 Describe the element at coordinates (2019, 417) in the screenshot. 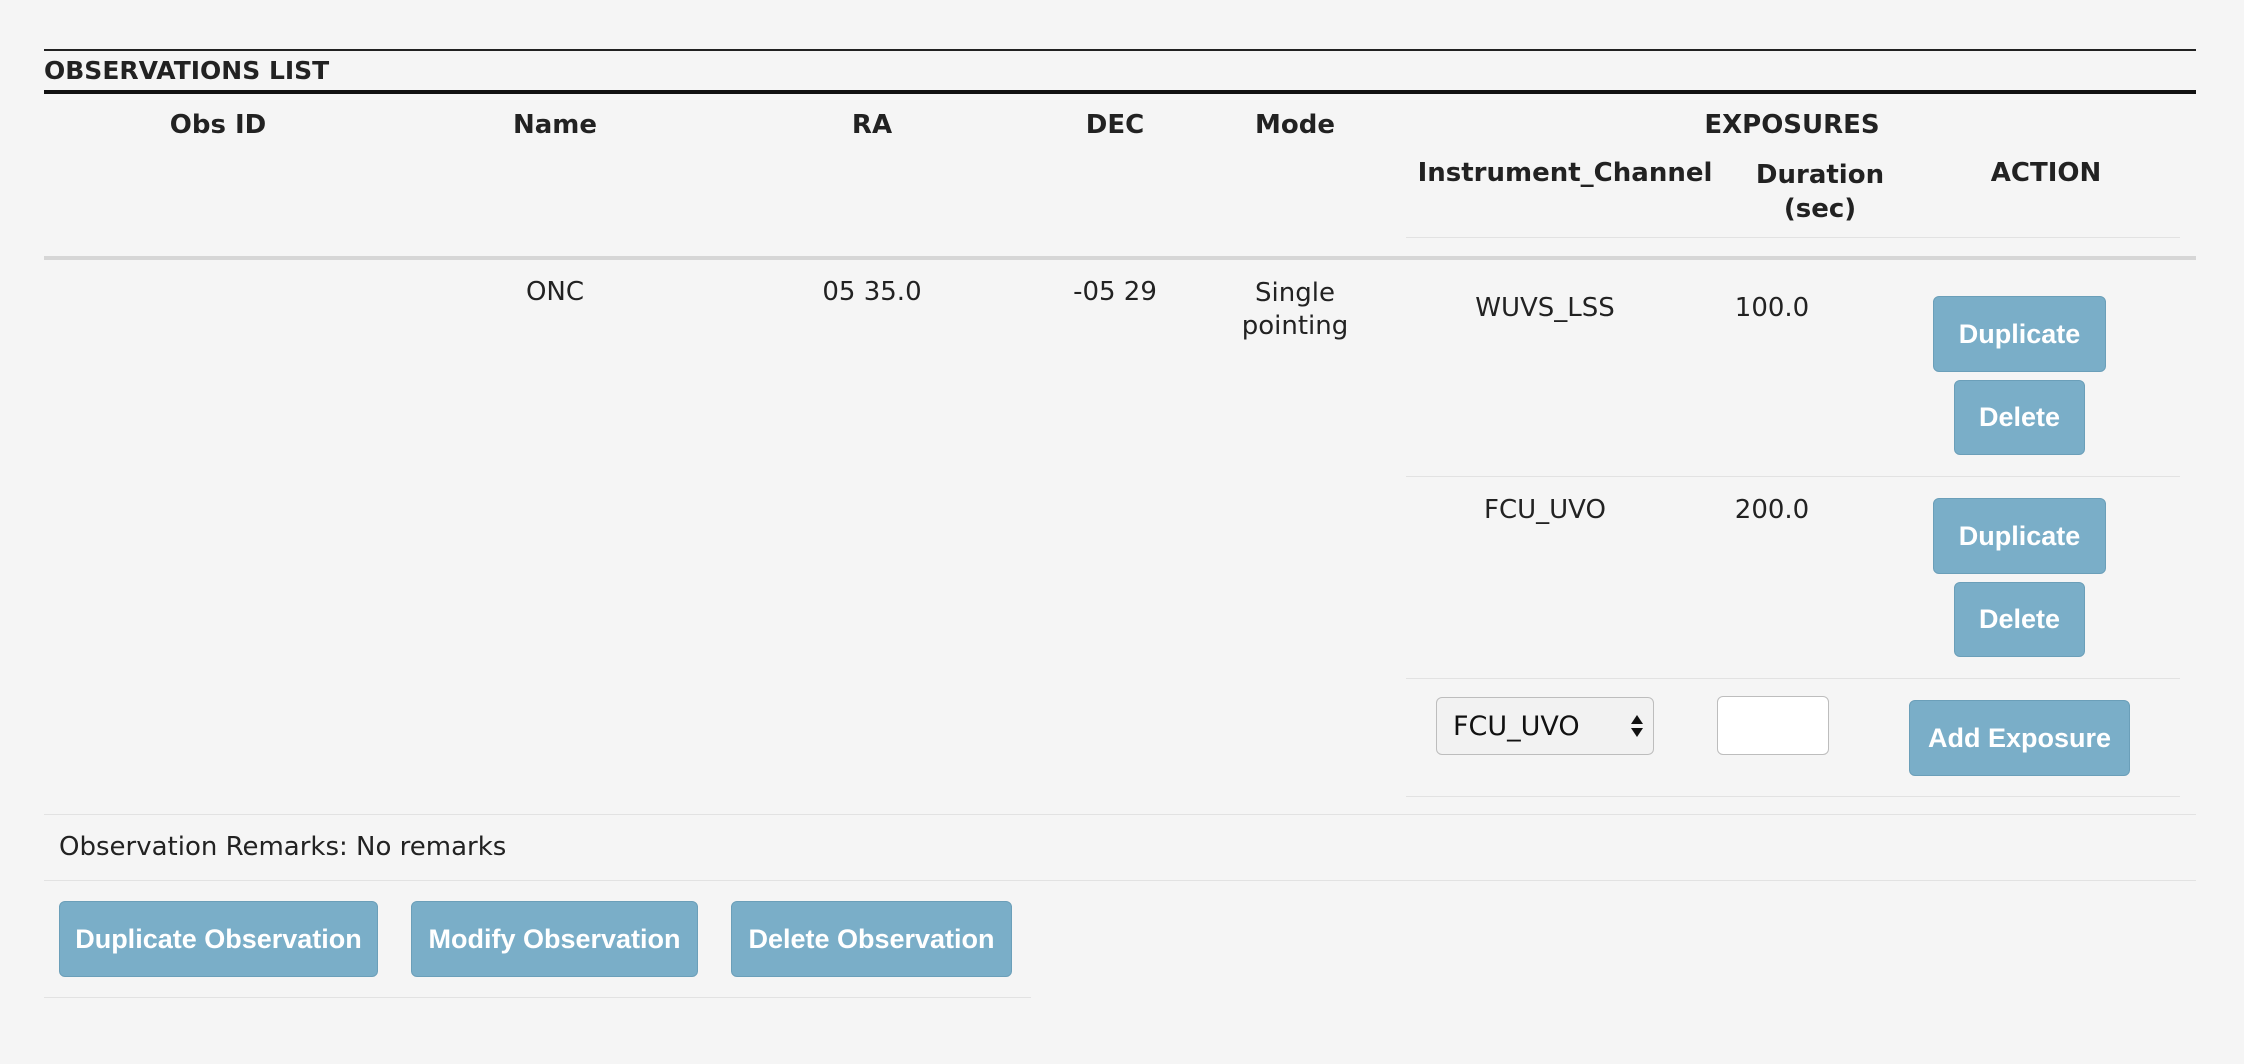

I see `exposure-1-delete-button: Delete` at that location.